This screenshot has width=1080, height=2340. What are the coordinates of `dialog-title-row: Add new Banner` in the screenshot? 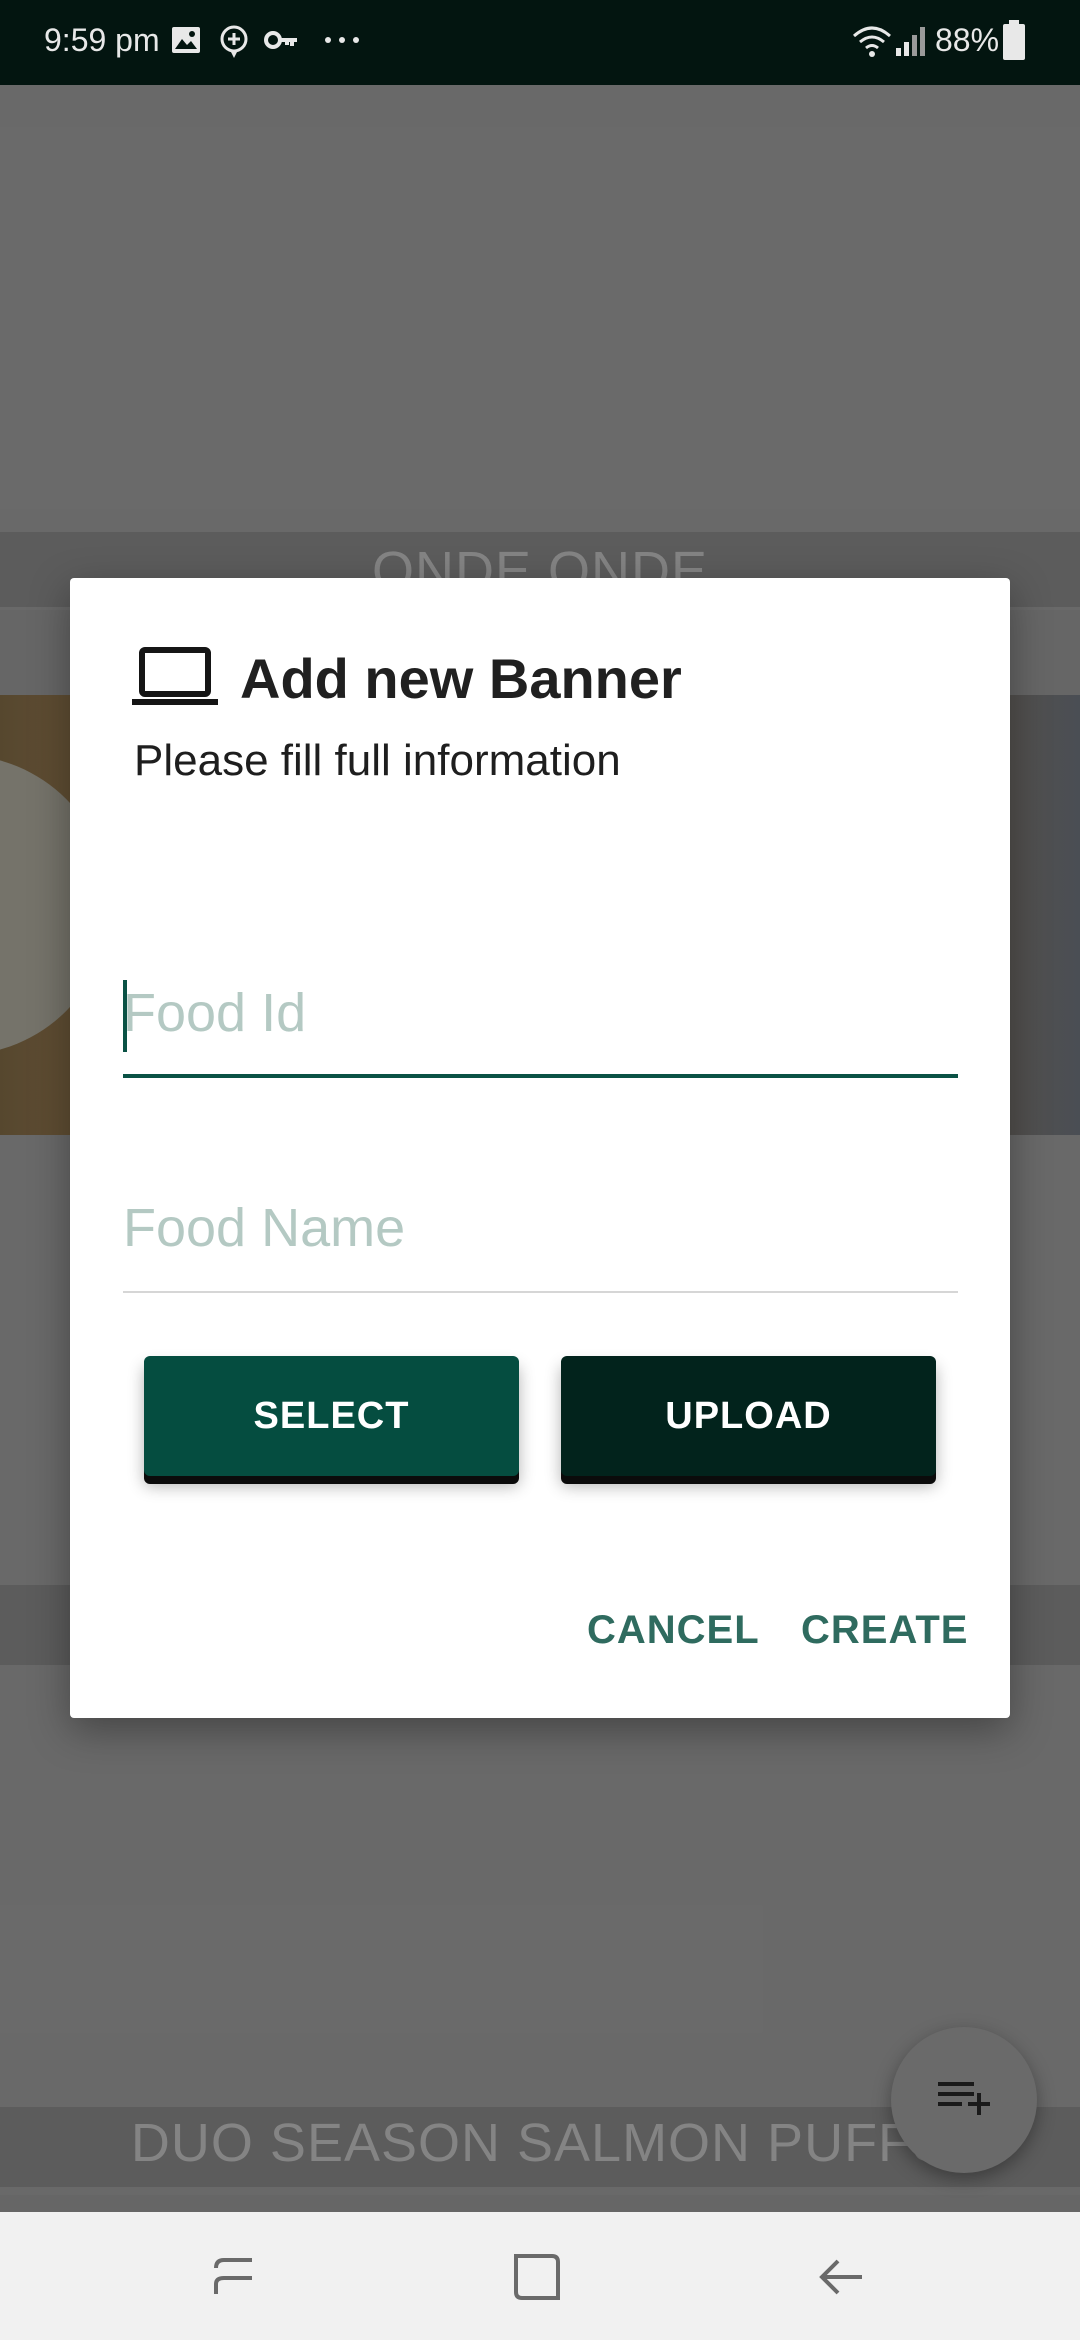 It's located at (407, 678).